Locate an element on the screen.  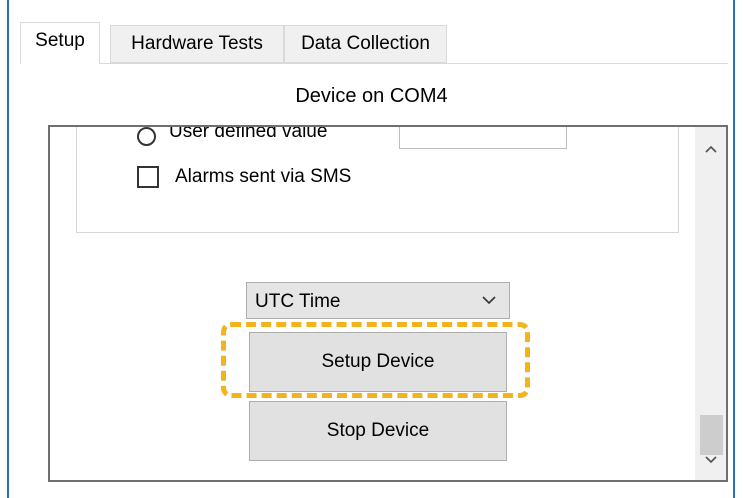
stop-device-button: Stop Device is located at coordinates (378, 431).